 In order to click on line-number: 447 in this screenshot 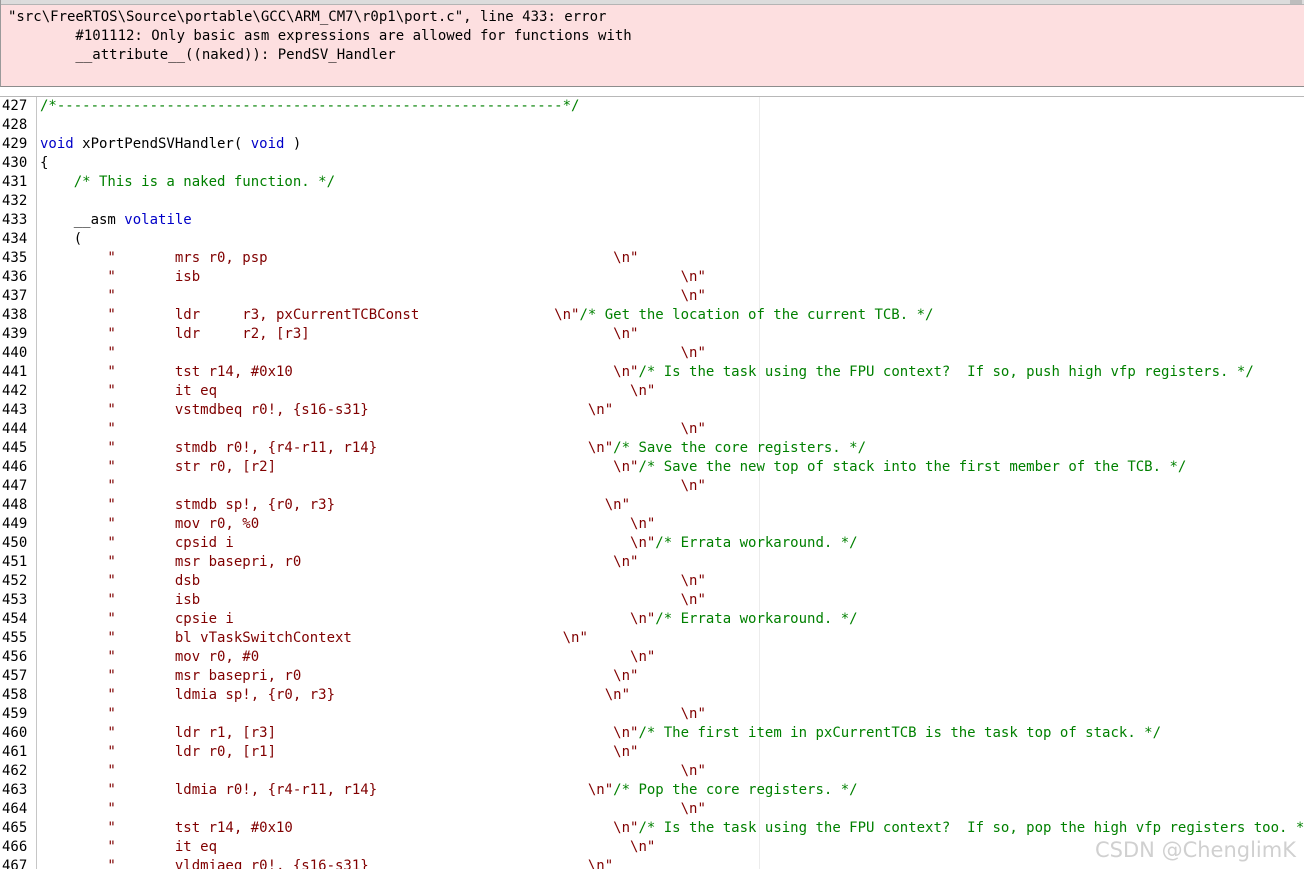, I will do `click(15, 486)`.